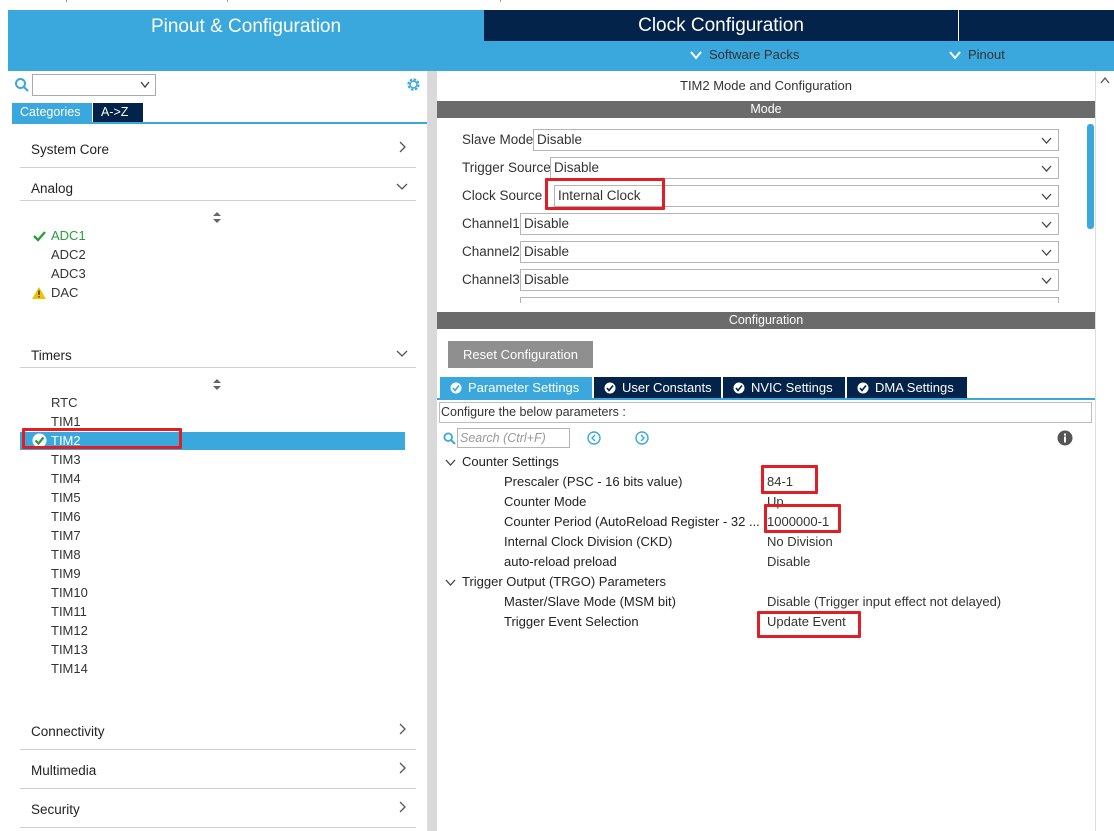 Image resolution: width=1114 pixels, height=831 pixels. I want to click on list-item-tim12: TIM12, so click(69, 630).